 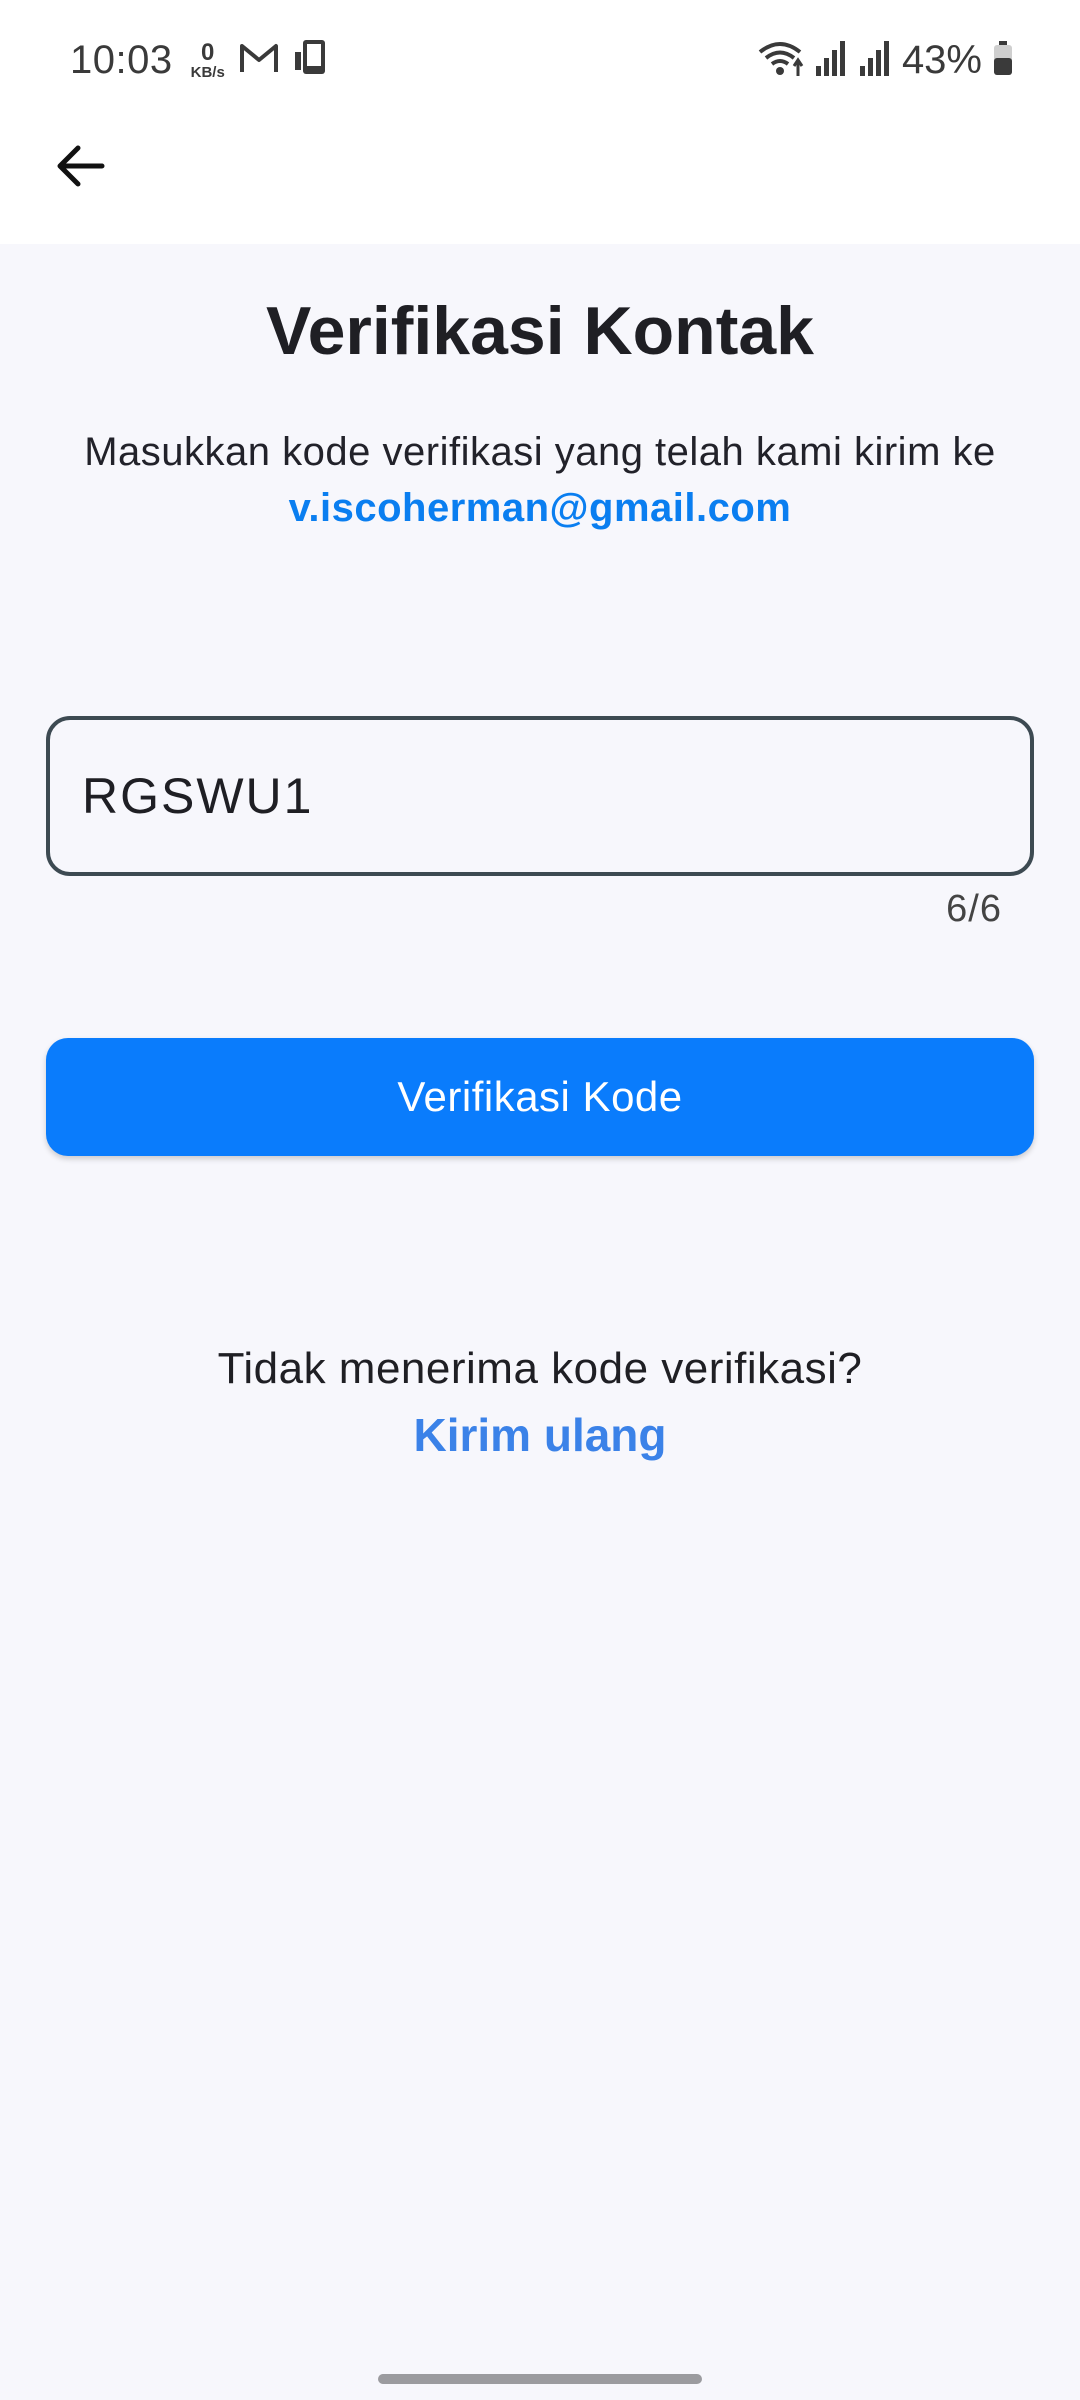 What do you see at coordinates (540, 1435) in the screenshot?
I see `resend-link: Kirim ulang` at bounding box center [540, 1435].